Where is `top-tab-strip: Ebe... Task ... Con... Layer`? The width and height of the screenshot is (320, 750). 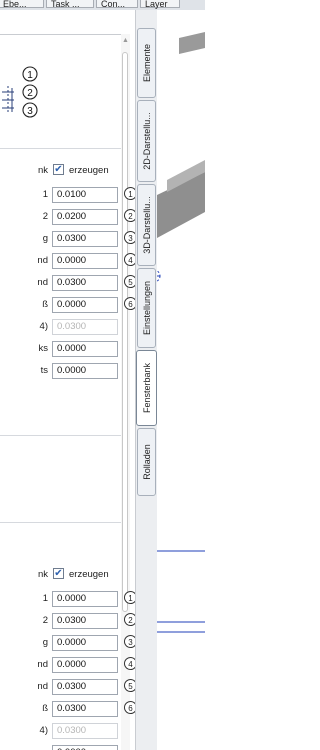 top-tab-strip: Ebe... Task ... Con... Layer is located at coordinates (102, 5).